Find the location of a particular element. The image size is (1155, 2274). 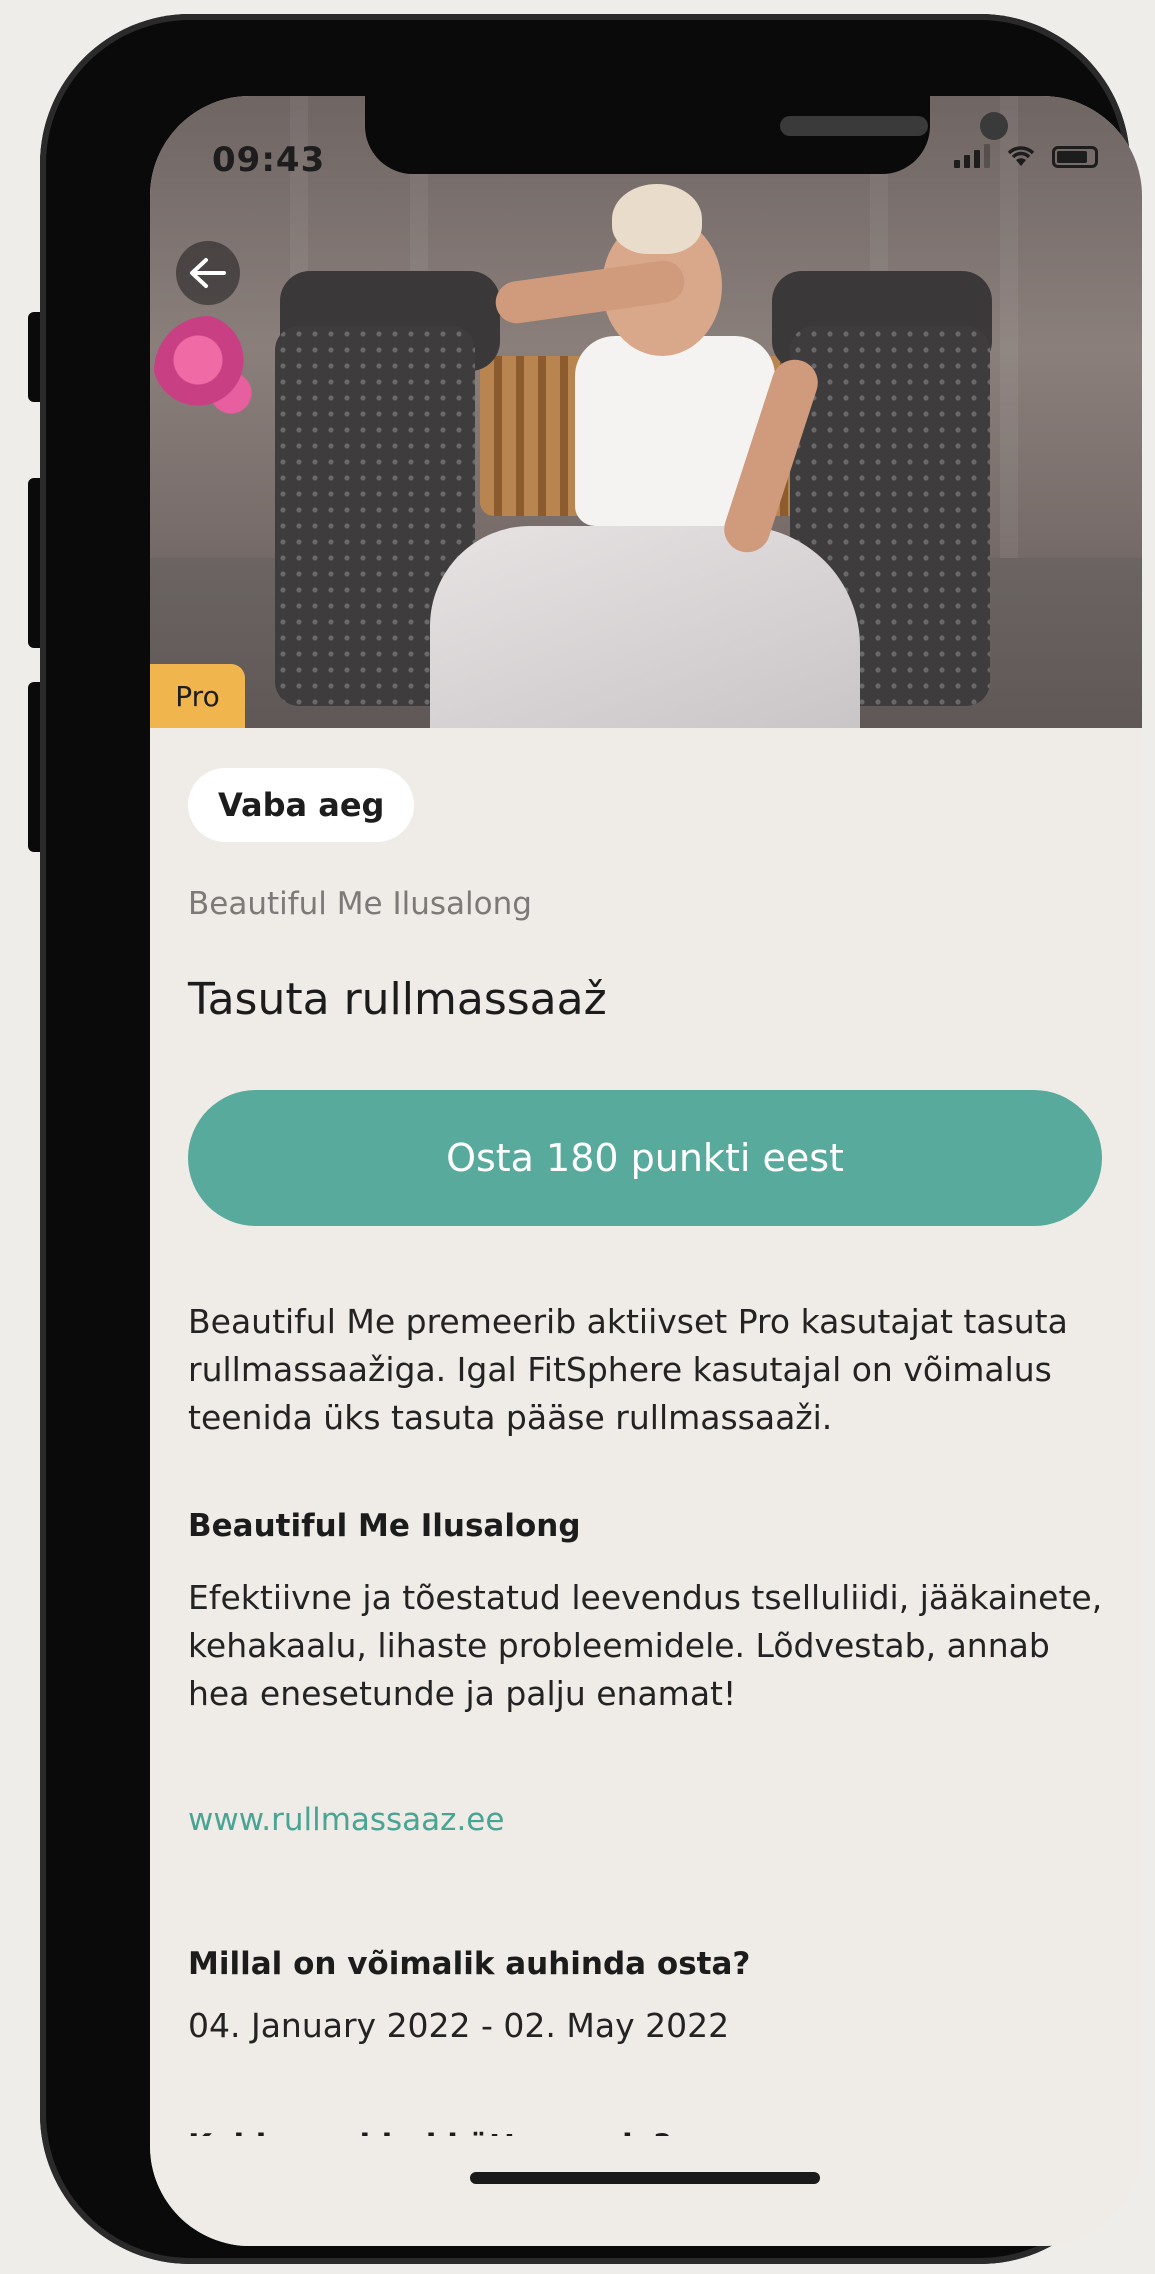

back-button is located at coordinates (208, 273).